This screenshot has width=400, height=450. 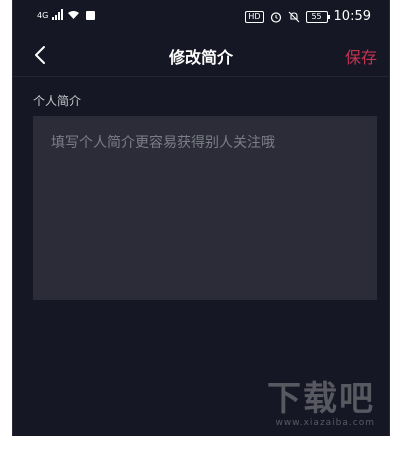 What do you see at coordinates (321, 399) in the screenshot?
I see `watermark-logo: 下载吧` at bounding box center [321, 399].